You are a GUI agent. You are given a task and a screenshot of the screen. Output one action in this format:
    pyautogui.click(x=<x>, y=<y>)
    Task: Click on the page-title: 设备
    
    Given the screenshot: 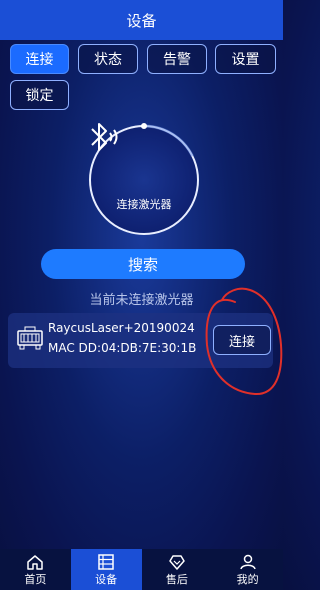 What is the action you would take?
    pyautogui.click(x=141, y=20)
    